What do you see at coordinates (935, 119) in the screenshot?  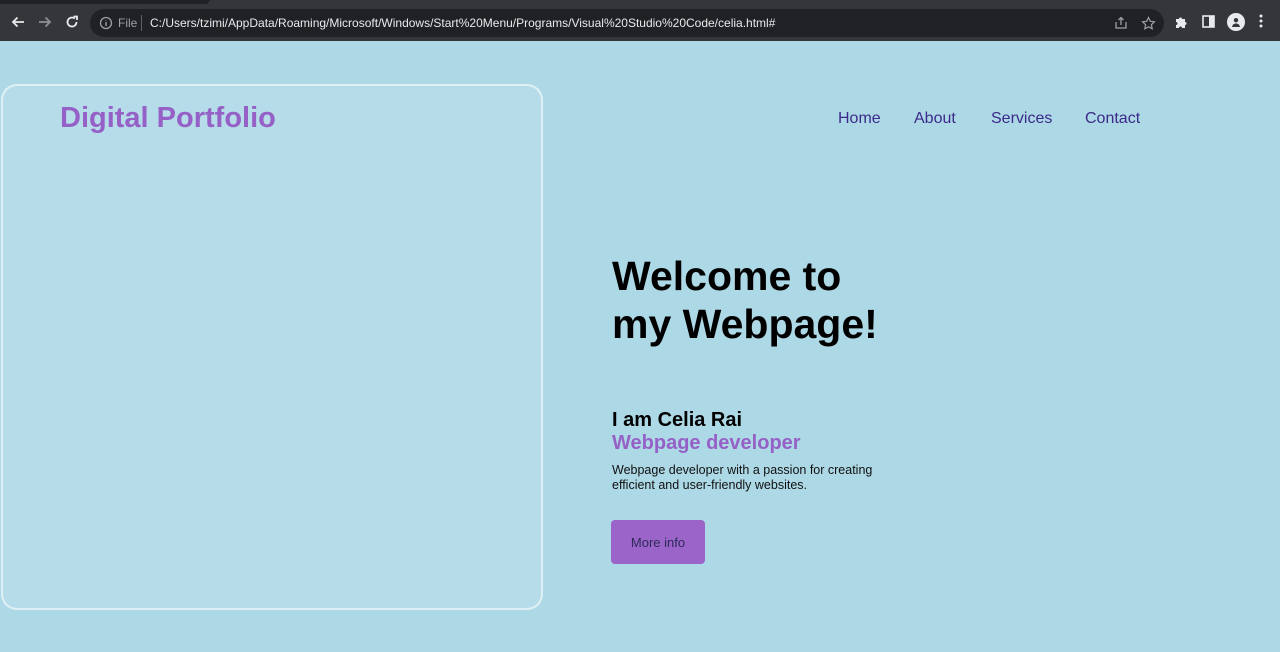 I see `nav-about: About` at bounding box center [935, 119].